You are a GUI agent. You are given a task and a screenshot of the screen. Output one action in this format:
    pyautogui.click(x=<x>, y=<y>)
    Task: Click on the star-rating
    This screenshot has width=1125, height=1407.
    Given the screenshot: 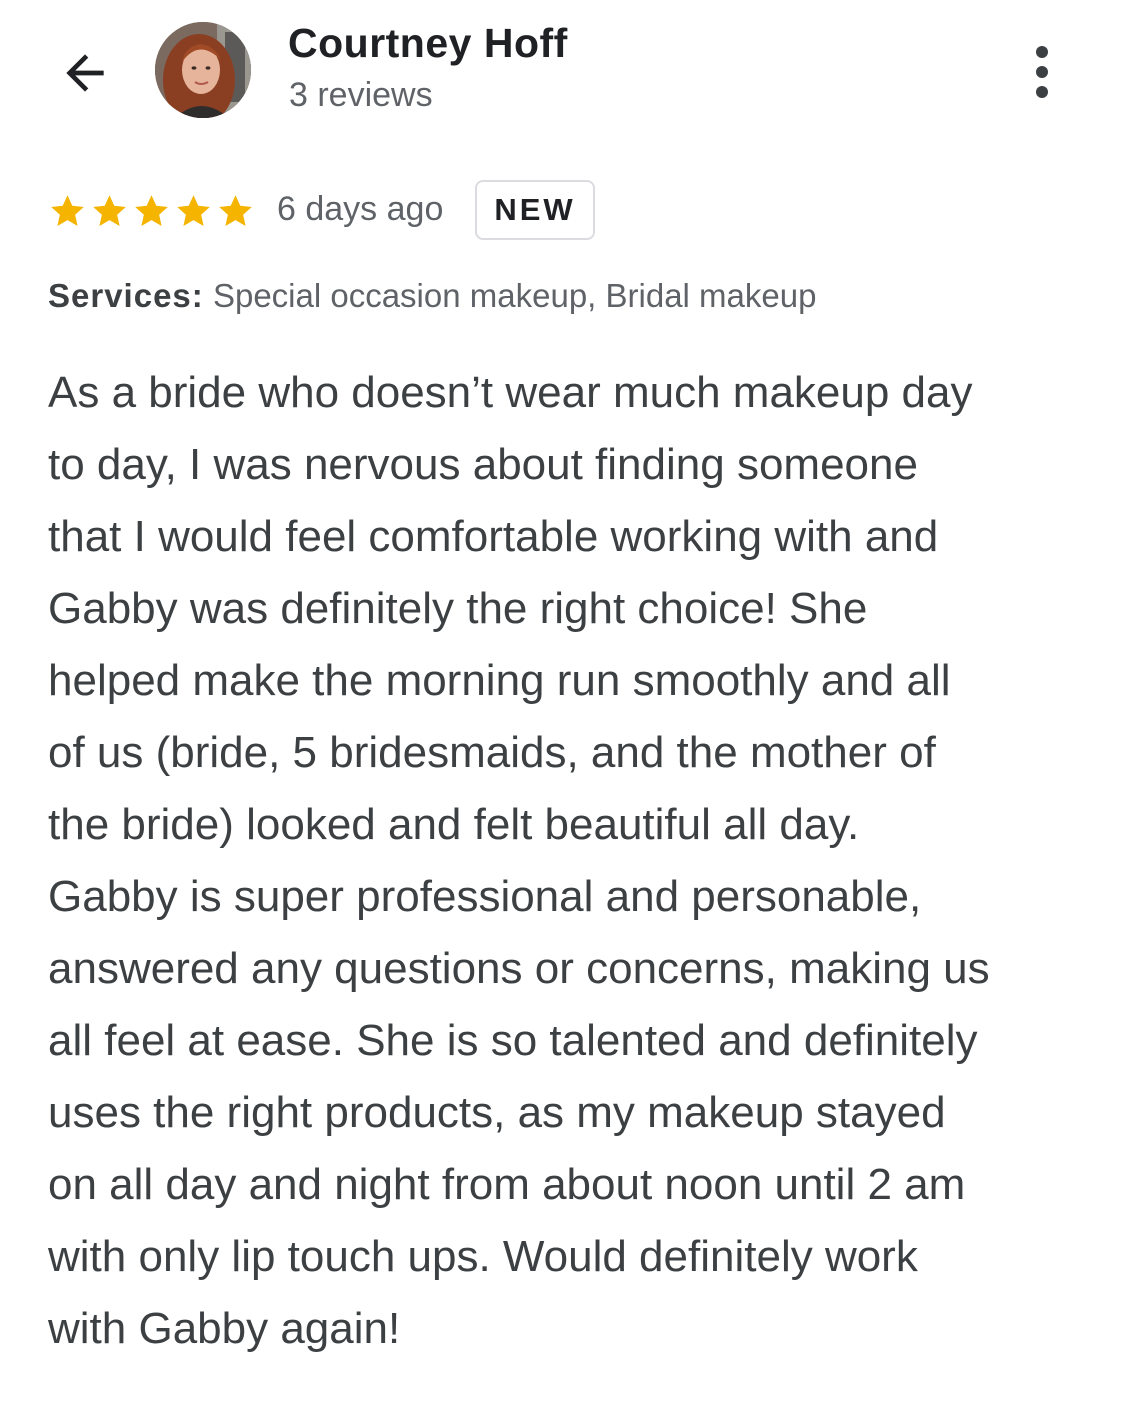 What is the action you would take?
    pyautogui.click(x=151, y=212)
    